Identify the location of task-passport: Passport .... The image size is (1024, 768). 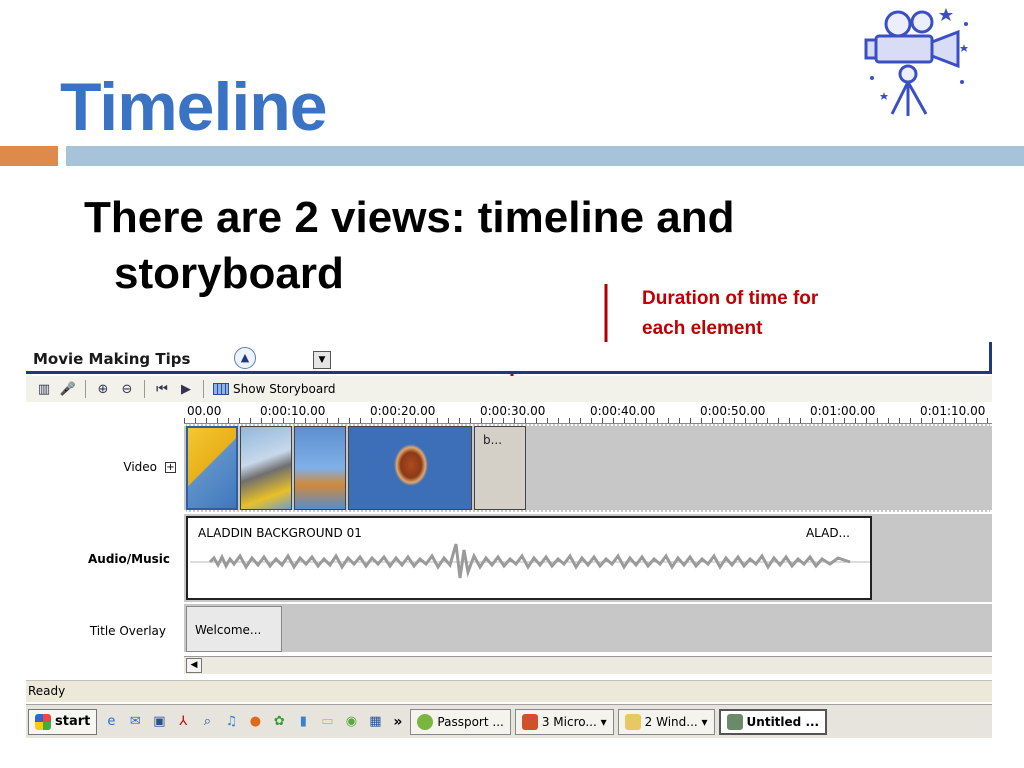
(460, 721).